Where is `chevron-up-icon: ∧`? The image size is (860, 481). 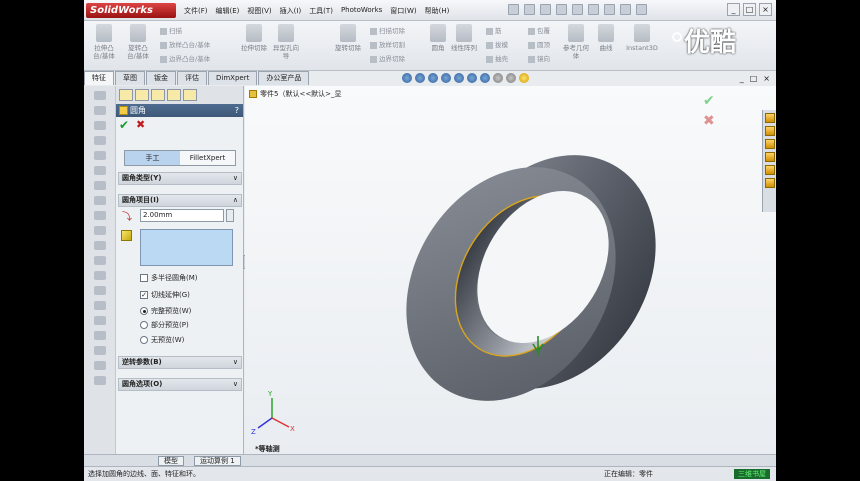 chevron-up-icon: ∧ is located at coordinates (235, 200).